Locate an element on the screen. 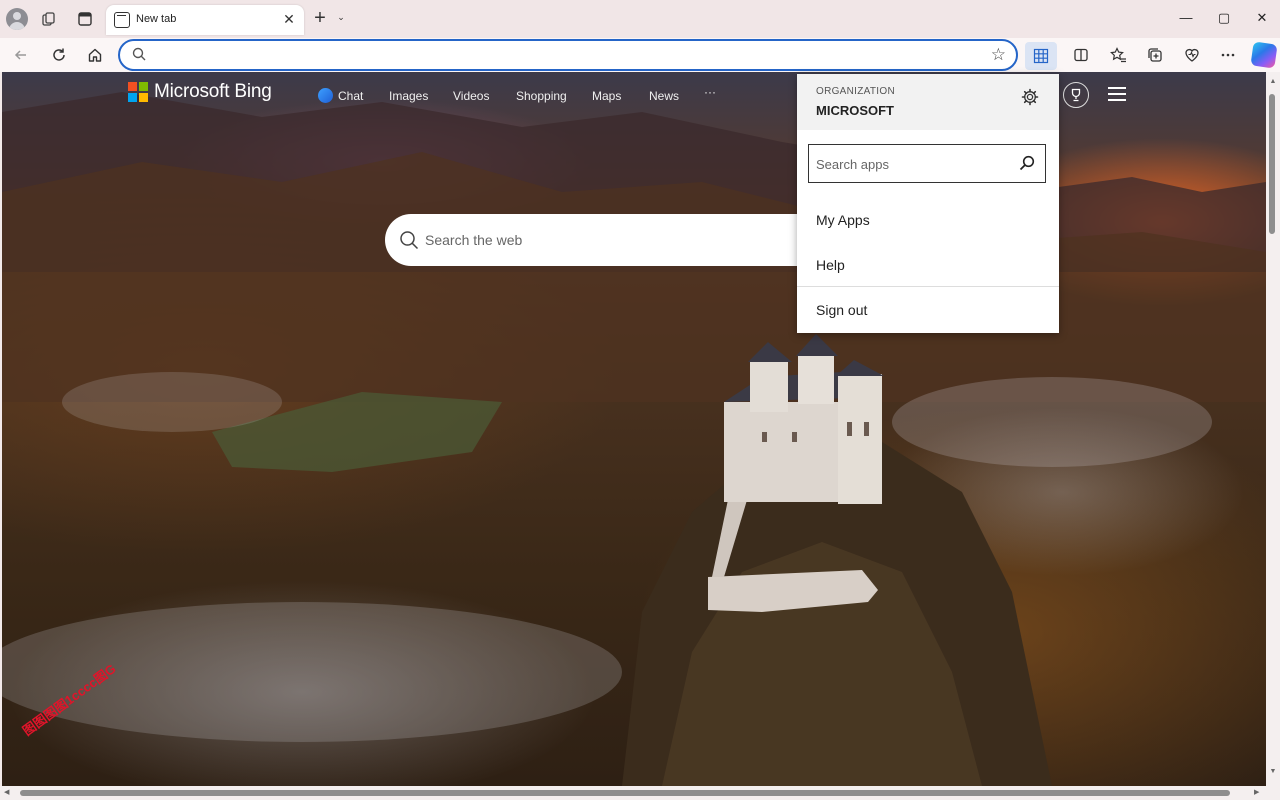 Image resolution: width=1280 pixels, height=800 pixels. back-icon is located at coordinates (21, 55).